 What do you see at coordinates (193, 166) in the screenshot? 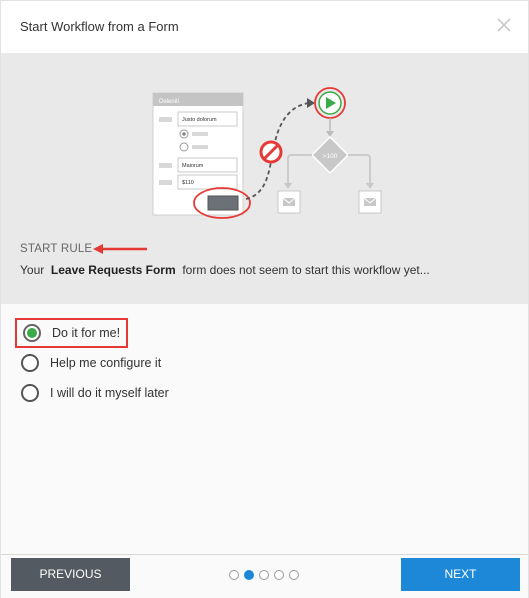
I see `form-field-2-text: Maiorum` at bounding box center [193, 166].